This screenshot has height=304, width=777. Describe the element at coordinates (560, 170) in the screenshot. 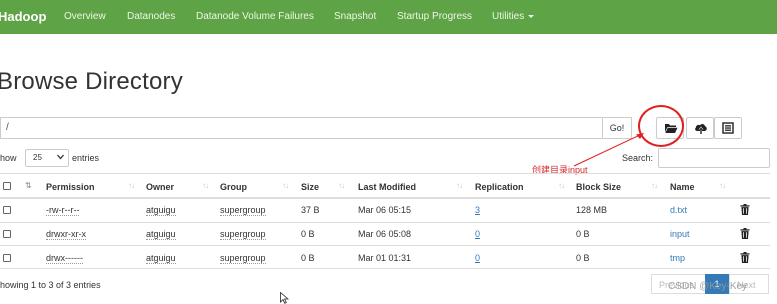

I see `annotation-text: 创建目录input` at that location.